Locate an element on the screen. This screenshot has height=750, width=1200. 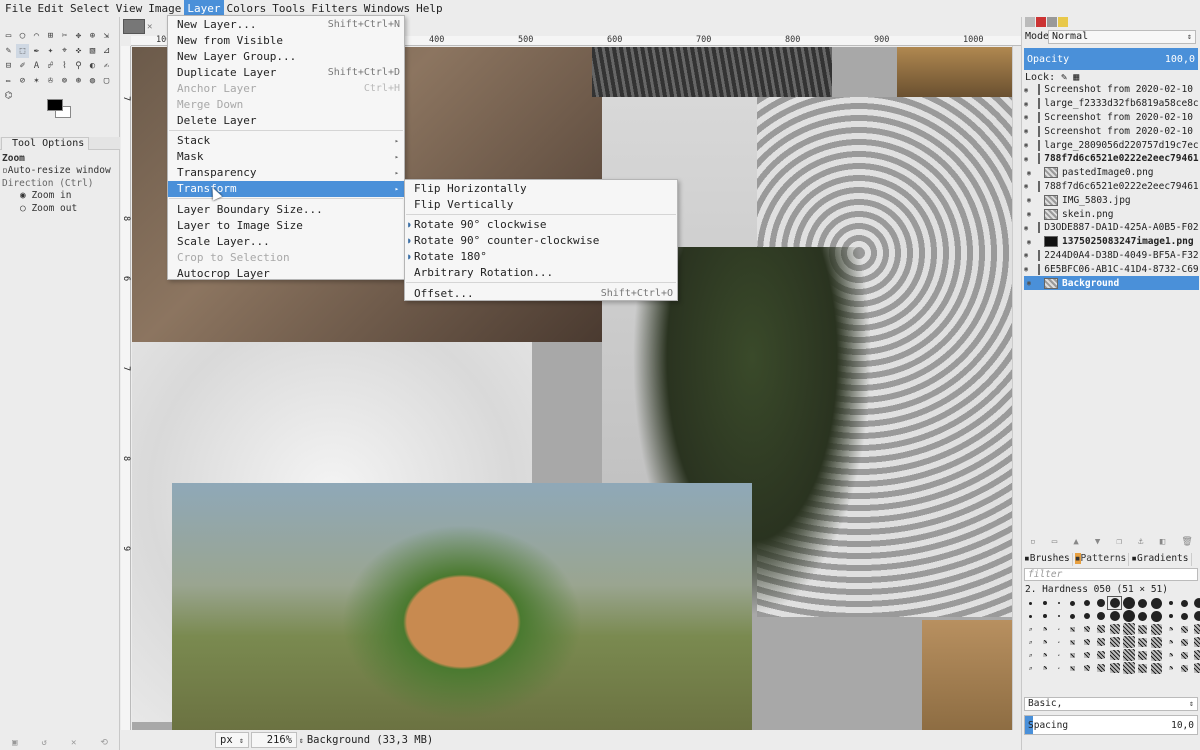
tool-button-22: ⚲ is located at coordinates (78, 66).